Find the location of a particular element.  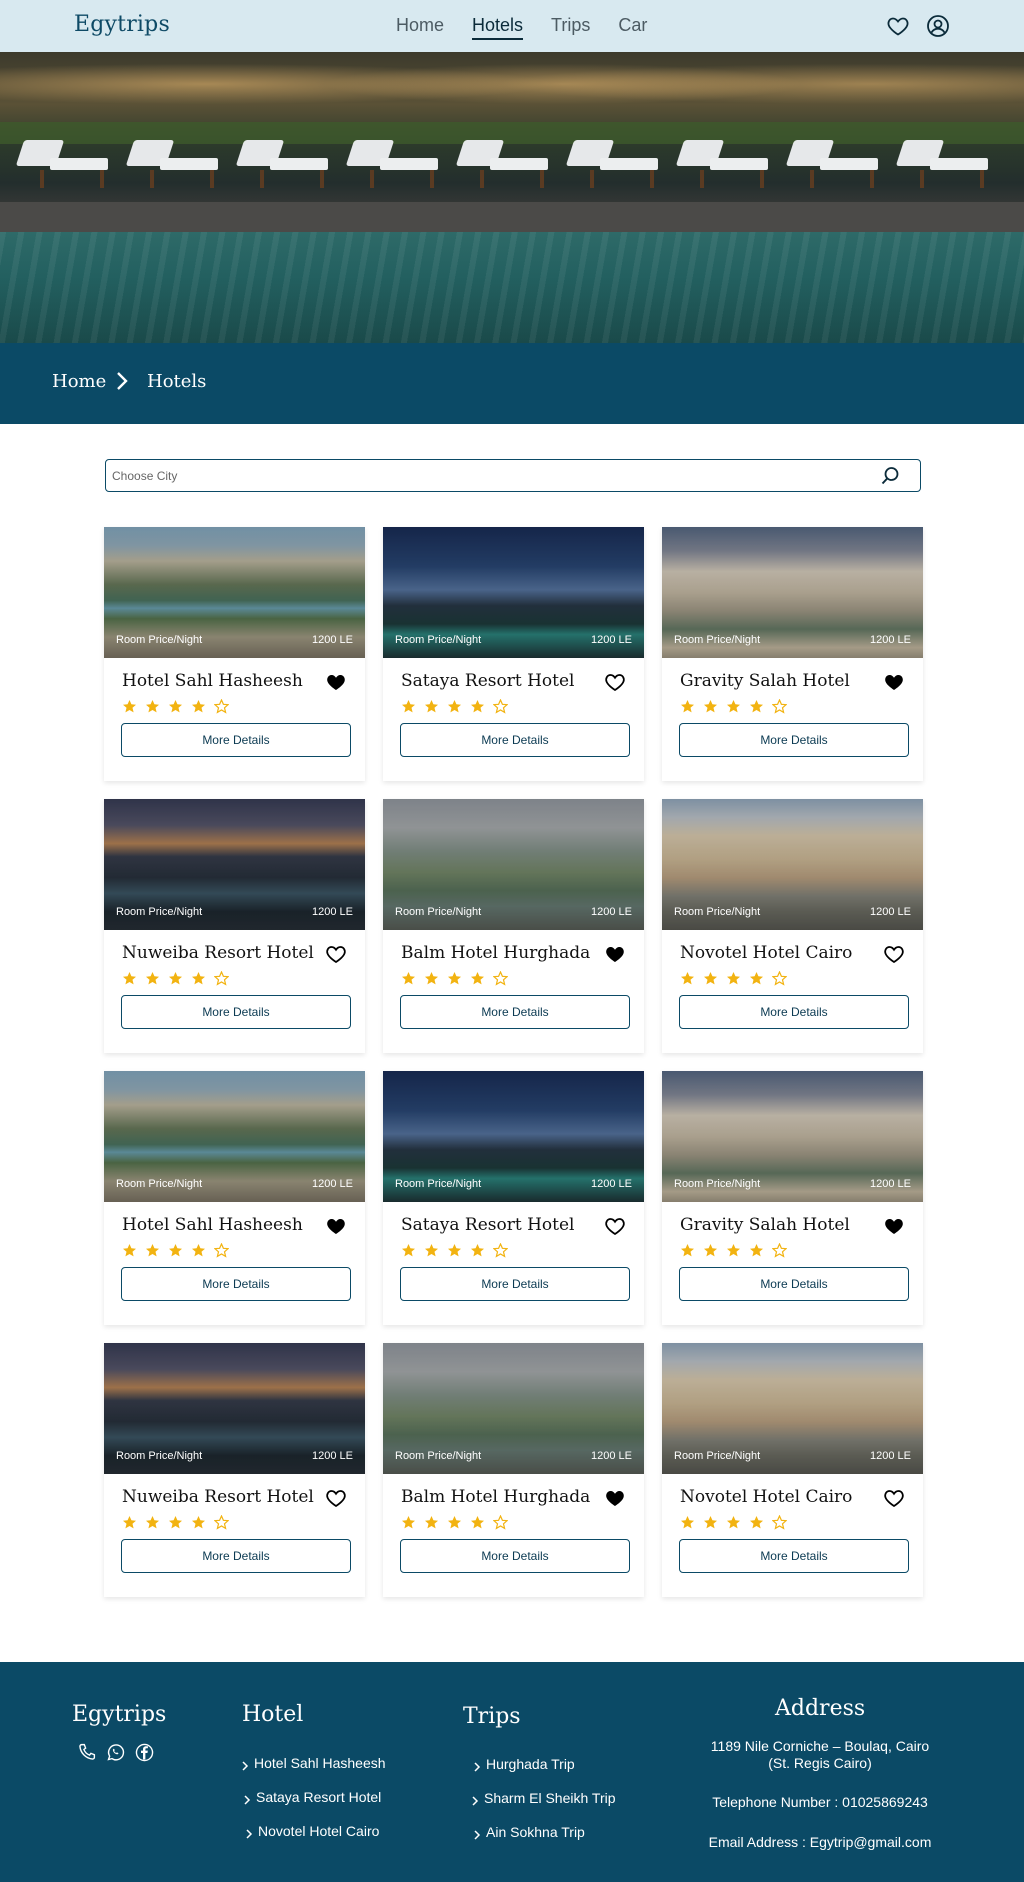

nav-car: Car is located at coordinates (632, 27).